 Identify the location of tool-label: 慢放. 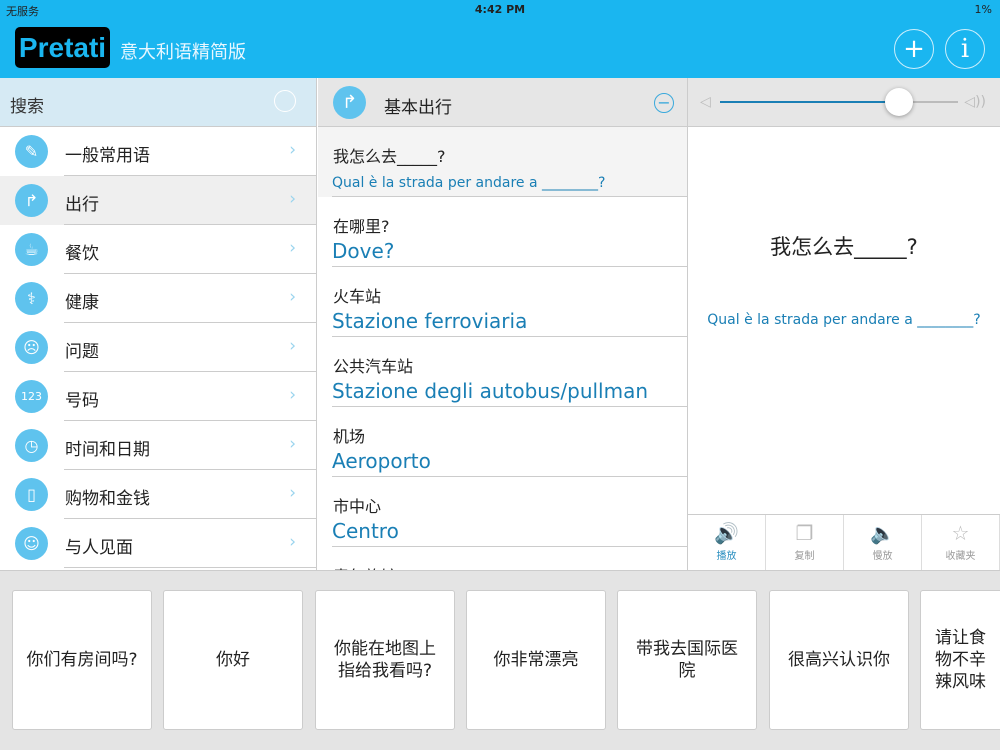
(882, 556).